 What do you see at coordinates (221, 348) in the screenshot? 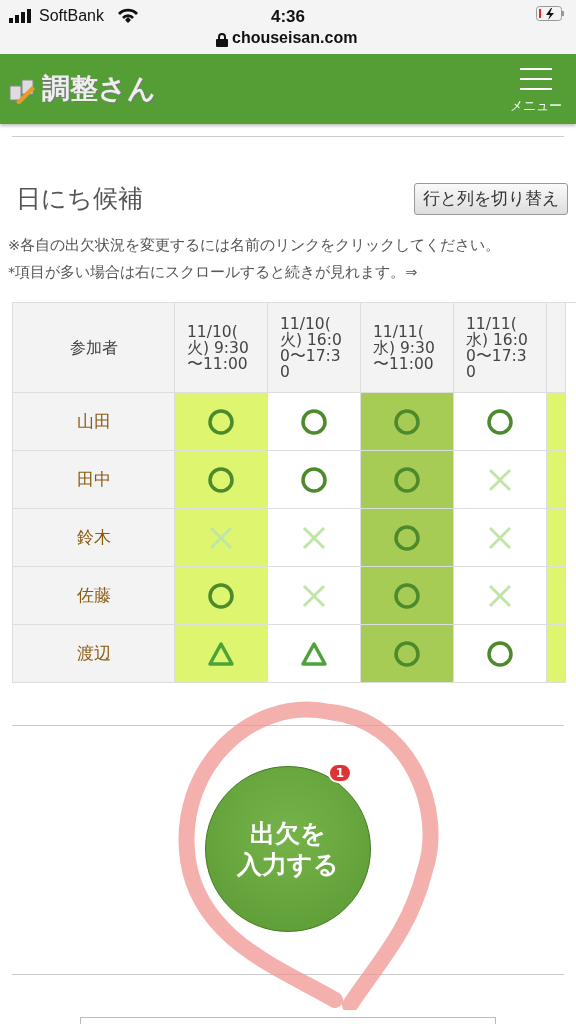
I see `column-header: 11/10( 火) 9:30 〜11:00` at bounding box center [221, 348].